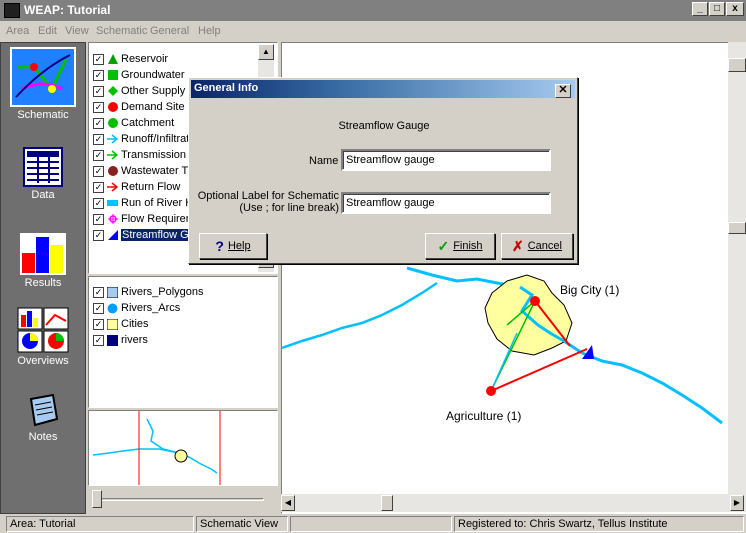 This screenshot has height=533, width=746. What do you see at coordinates (140, 171) in the screenshot?
I see `legend-item-wastewater: ✓ Wastewater T` at bounding box center [140, 171].